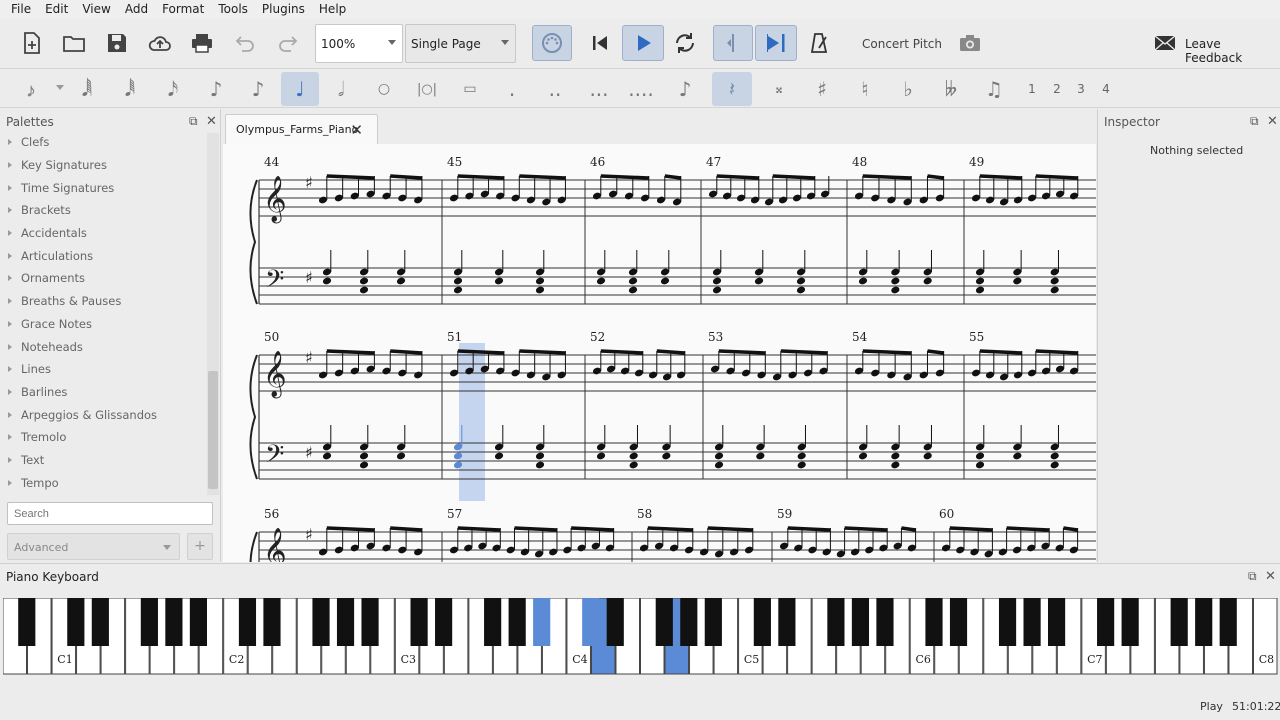 Image resolution: width=1280 pixels, height=720 pixels. I want to click on palette-search-input, so click(110, 513).